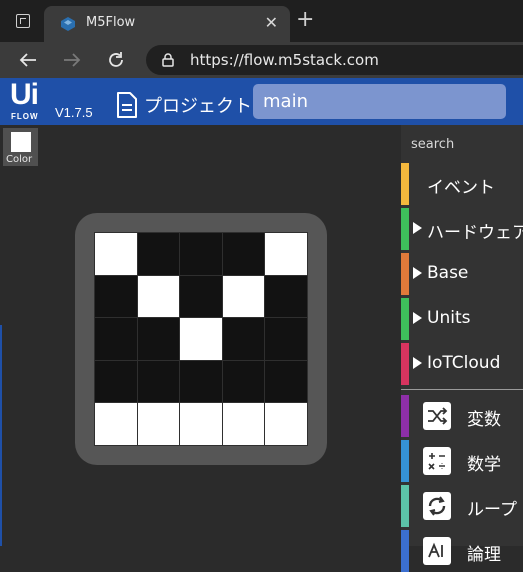 This screenshot has height=572, width=523. I want to click on category-label: IoTCloud, so click(464, 363).